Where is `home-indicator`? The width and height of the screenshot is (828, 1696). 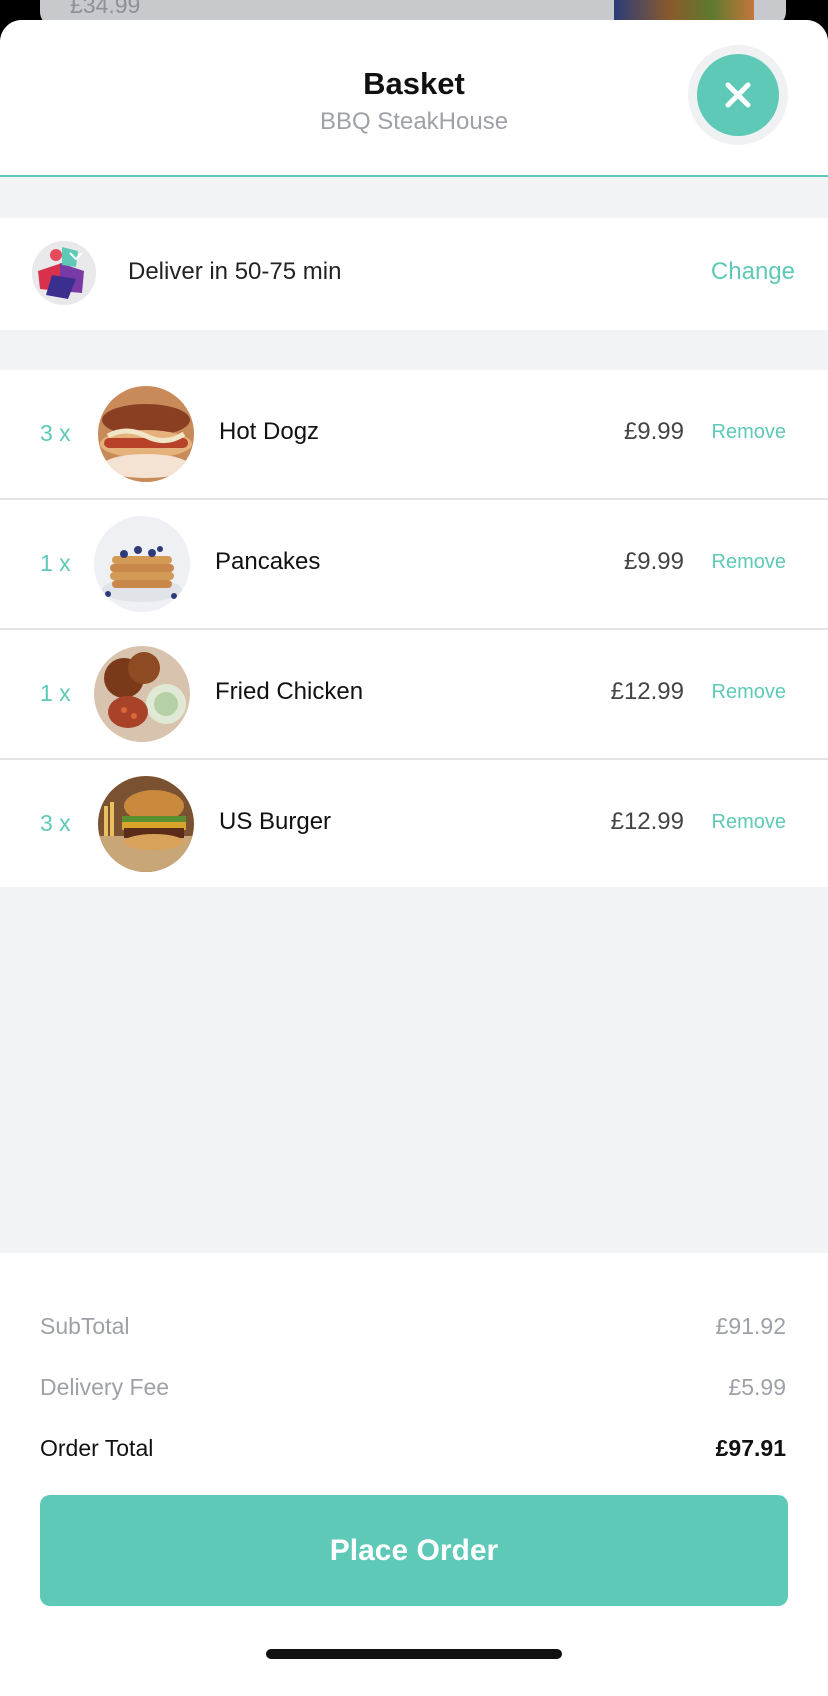
home-indicator is located at coordinates (414, 1654).